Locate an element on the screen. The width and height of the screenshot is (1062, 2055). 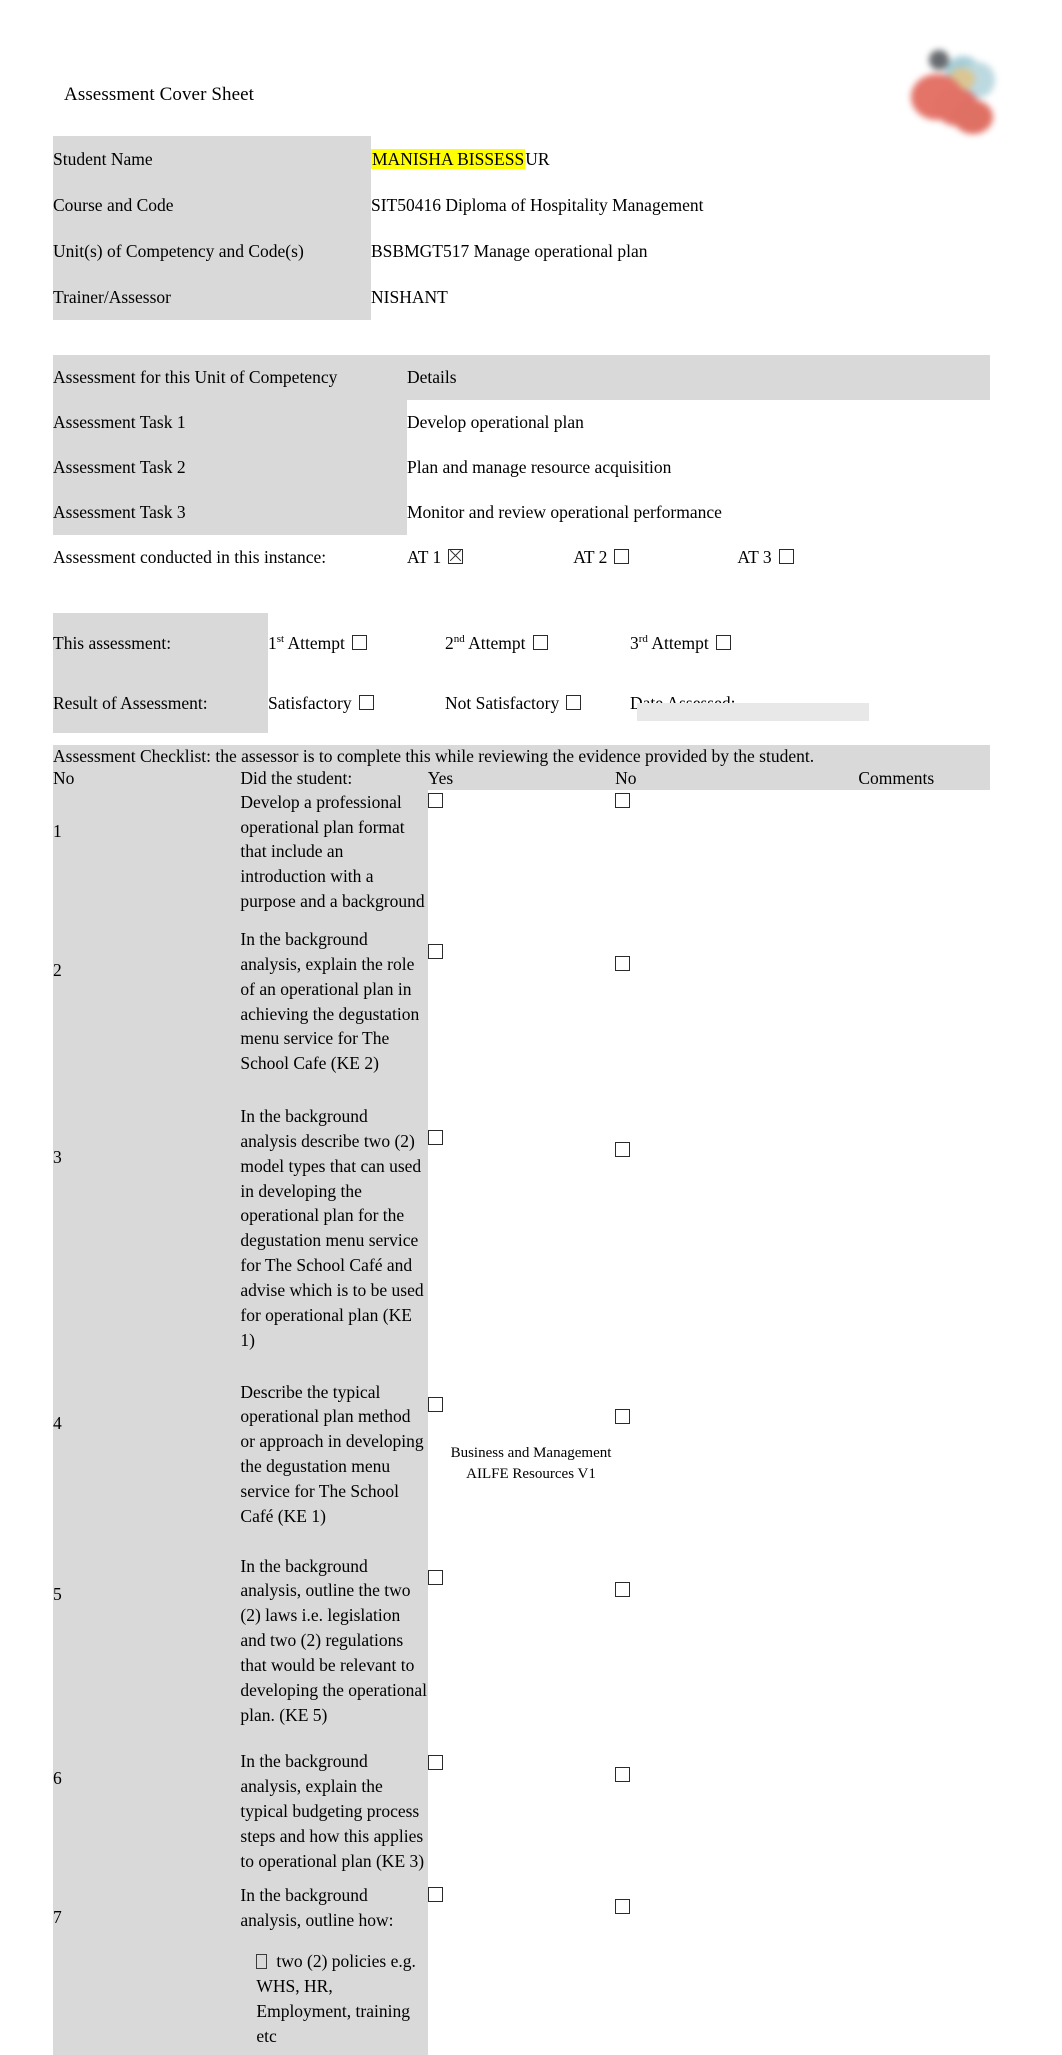
checklist-row-number: 3 is located at coordinates (147, 1228).